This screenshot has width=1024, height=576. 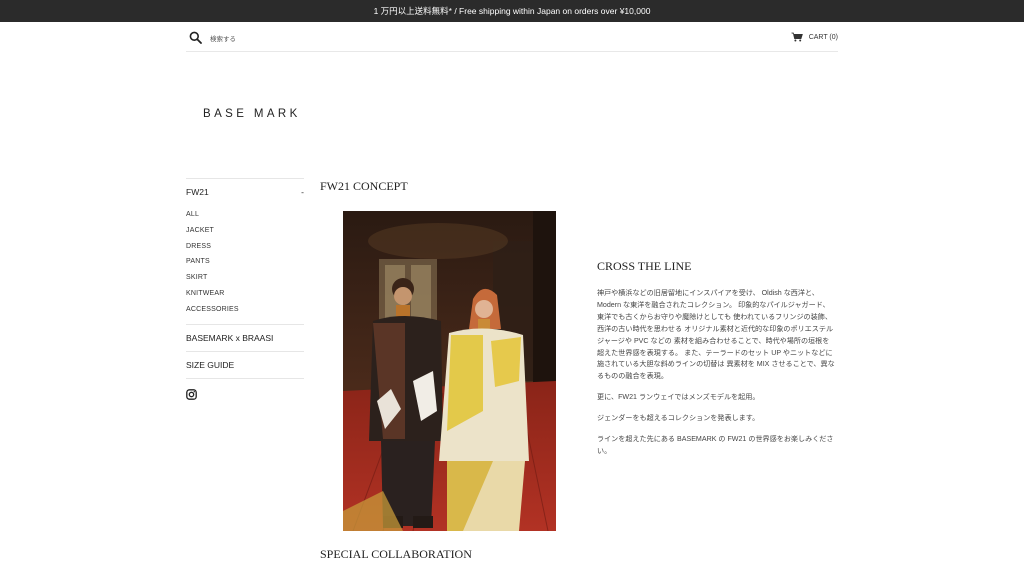 What do you see at coordinates (223, 38) in the screenshot?
I see `search-input: 検索する` at bounding box center [223, 38].